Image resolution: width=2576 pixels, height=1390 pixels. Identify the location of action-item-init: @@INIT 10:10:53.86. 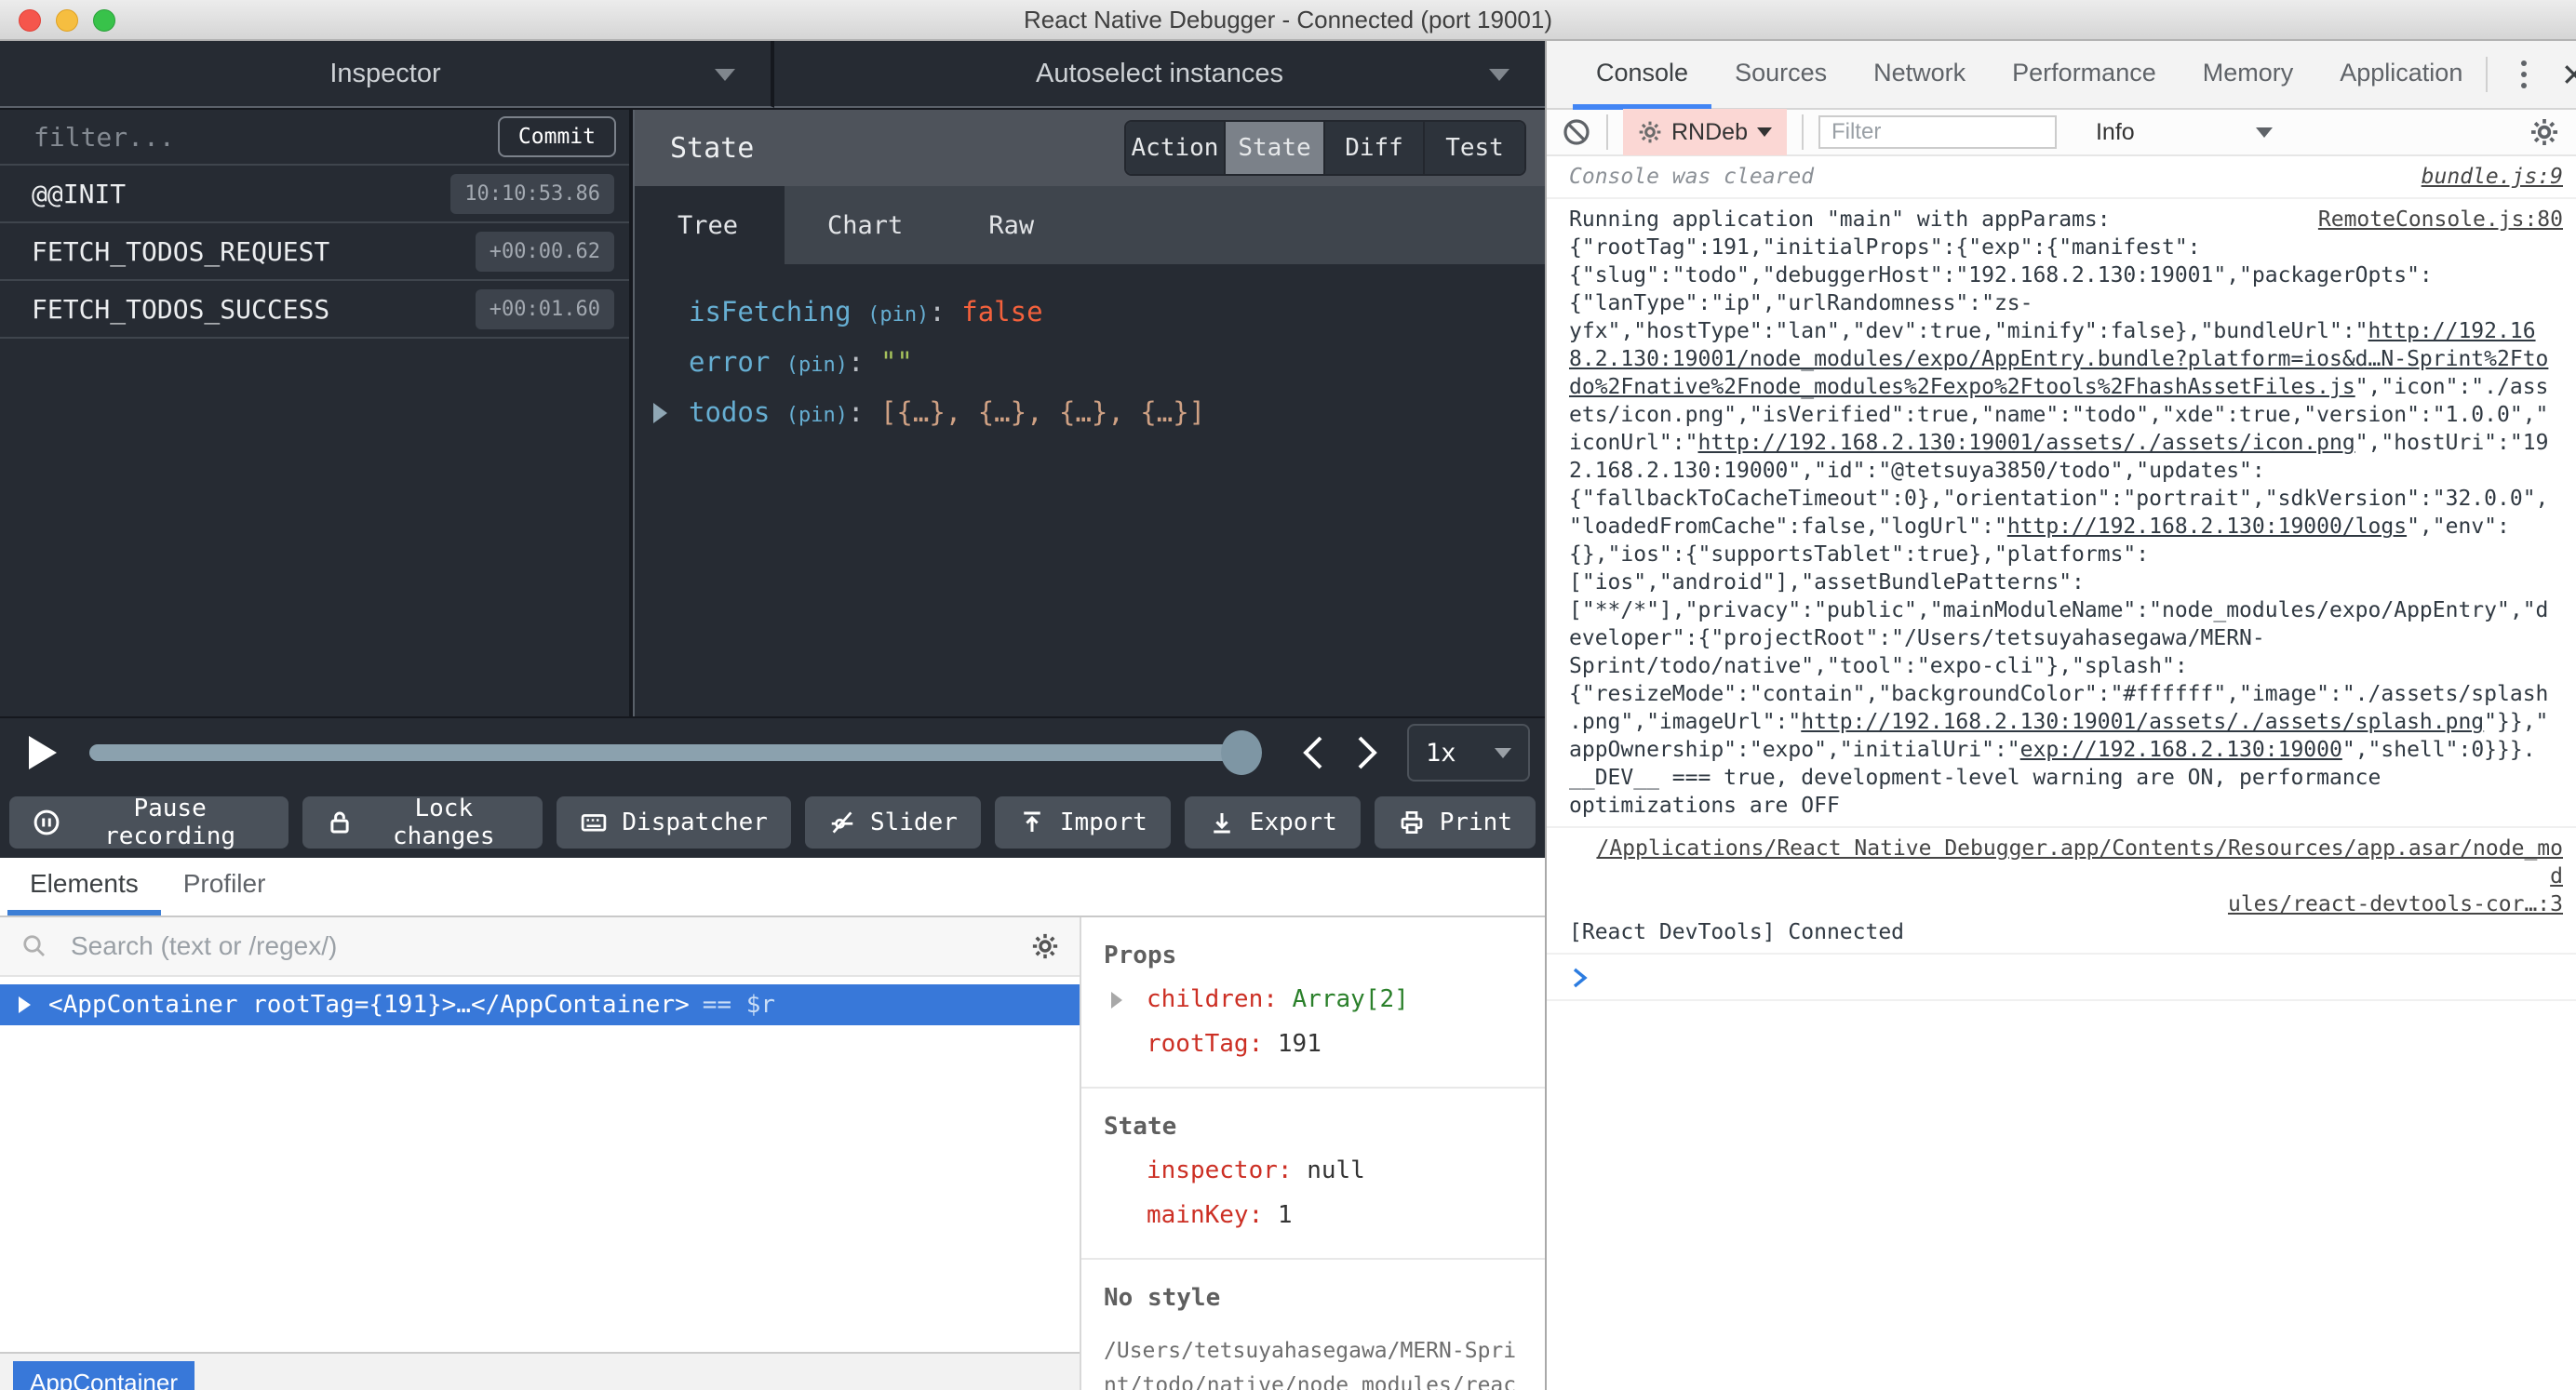
(314, 194).